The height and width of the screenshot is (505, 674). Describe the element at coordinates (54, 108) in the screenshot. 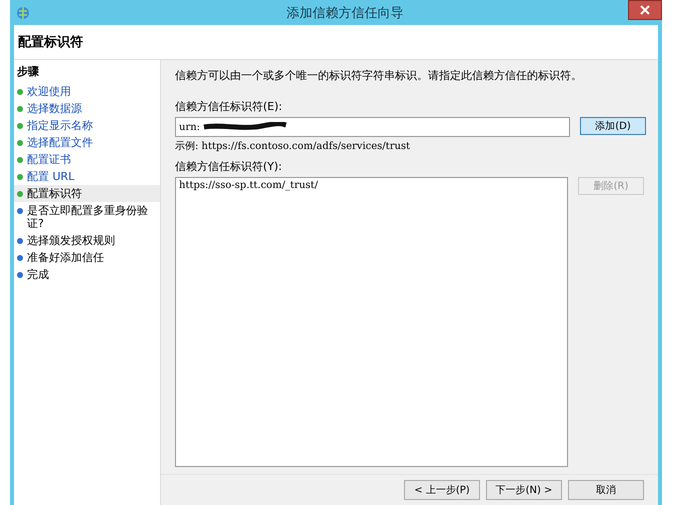

I see `step-label: 选择数据源` at that location.